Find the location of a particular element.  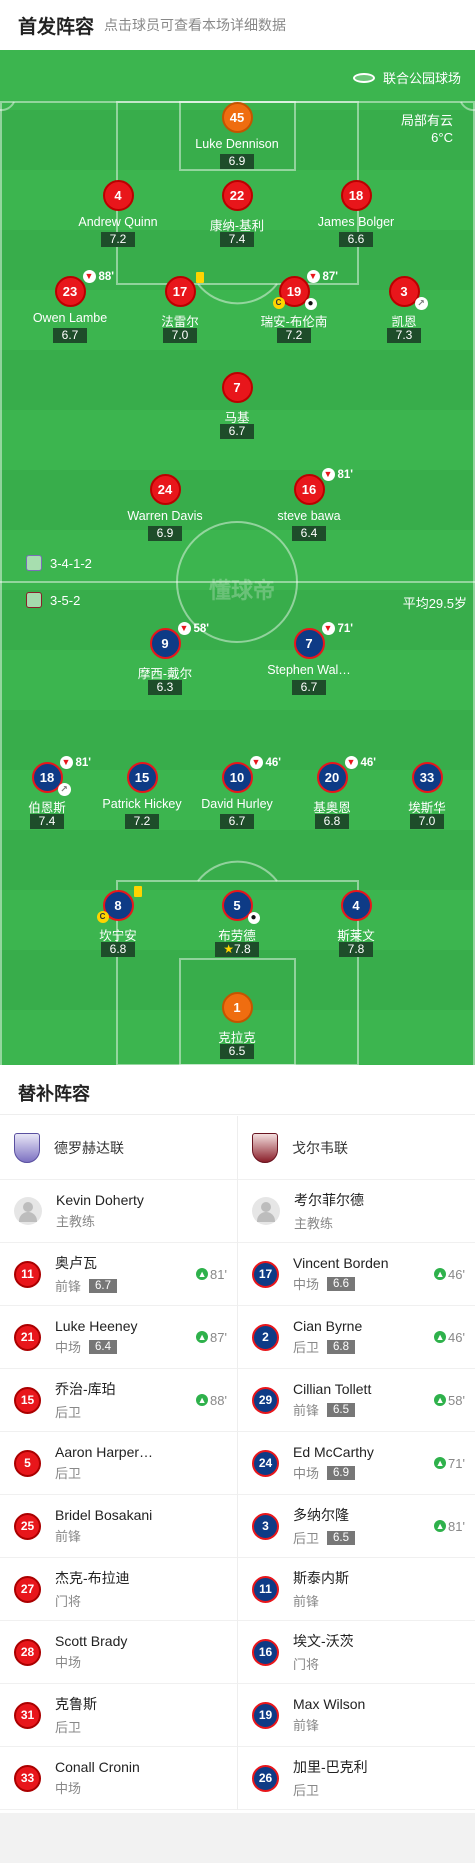

player-home-24: 24 Warren Davis 6.9 is located at coordinates (165, 508).